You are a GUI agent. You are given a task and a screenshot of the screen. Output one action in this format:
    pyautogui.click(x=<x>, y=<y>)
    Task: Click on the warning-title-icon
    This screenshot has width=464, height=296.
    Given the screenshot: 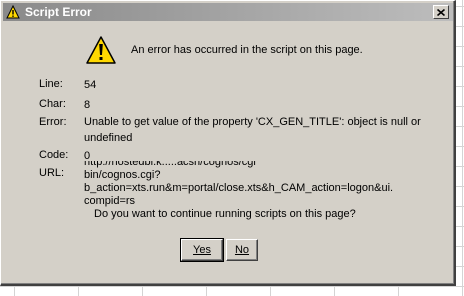 What is the action you would take?
    pyautogui.click(x=13, y=11)
    